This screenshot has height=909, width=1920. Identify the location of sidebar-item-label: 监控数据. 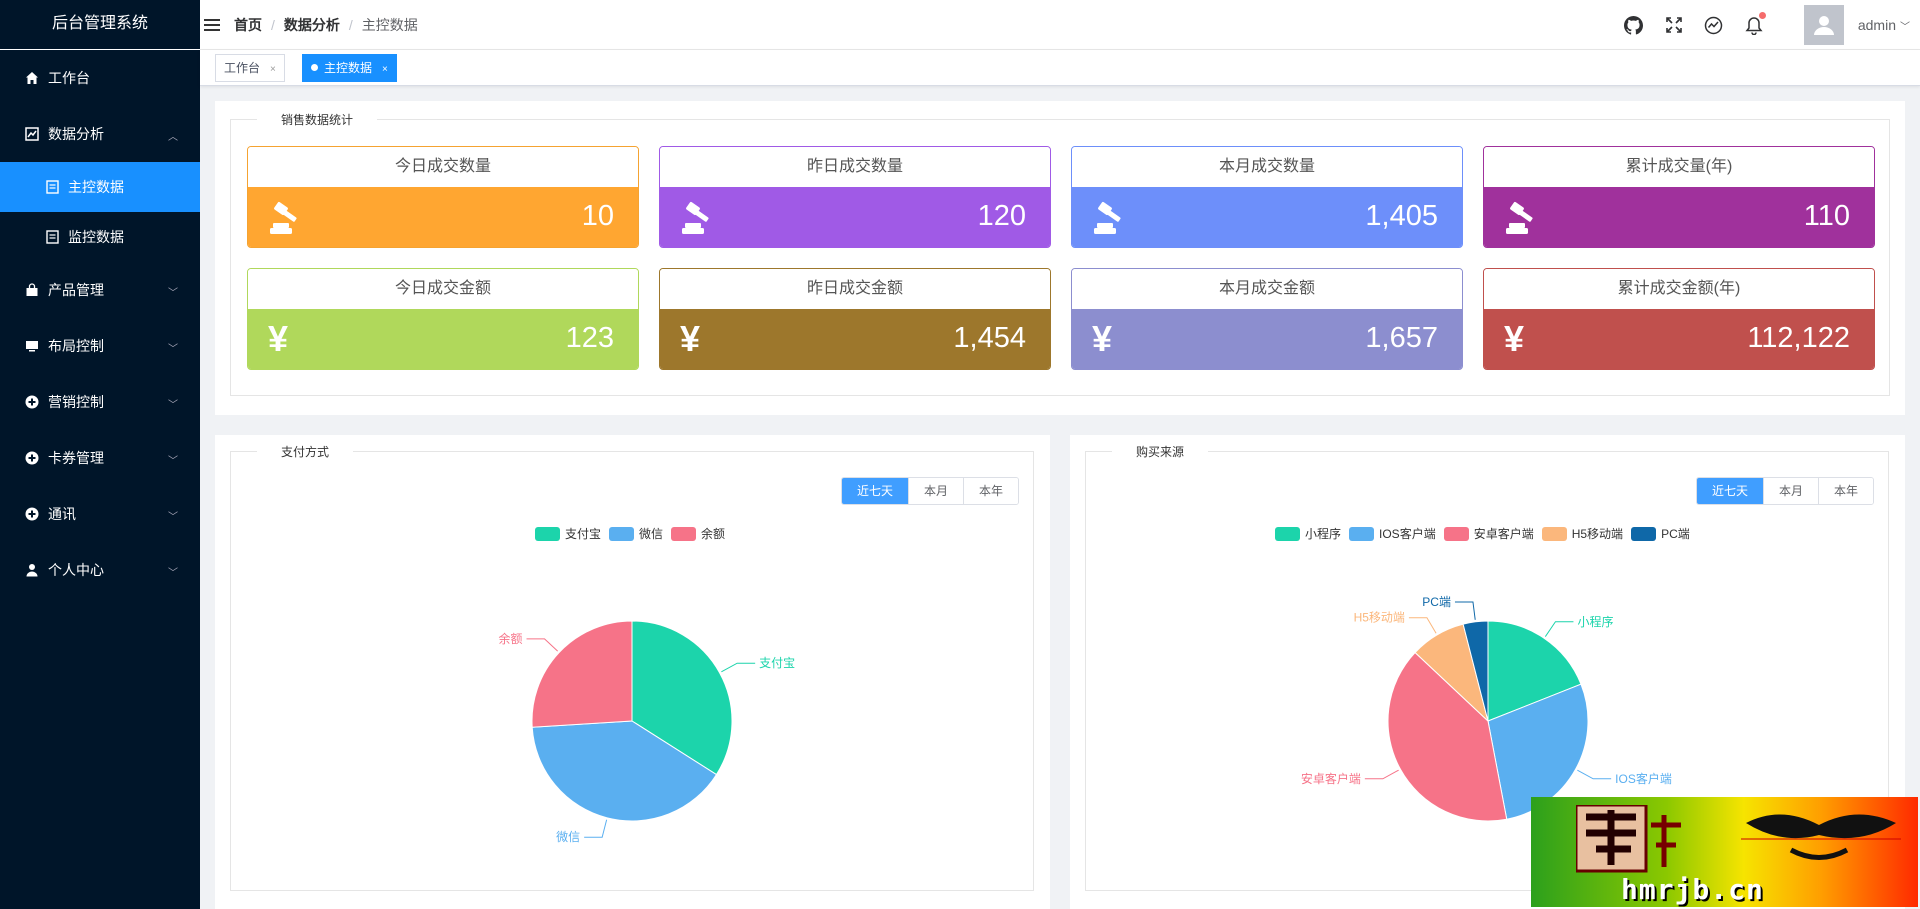
(96, 237).